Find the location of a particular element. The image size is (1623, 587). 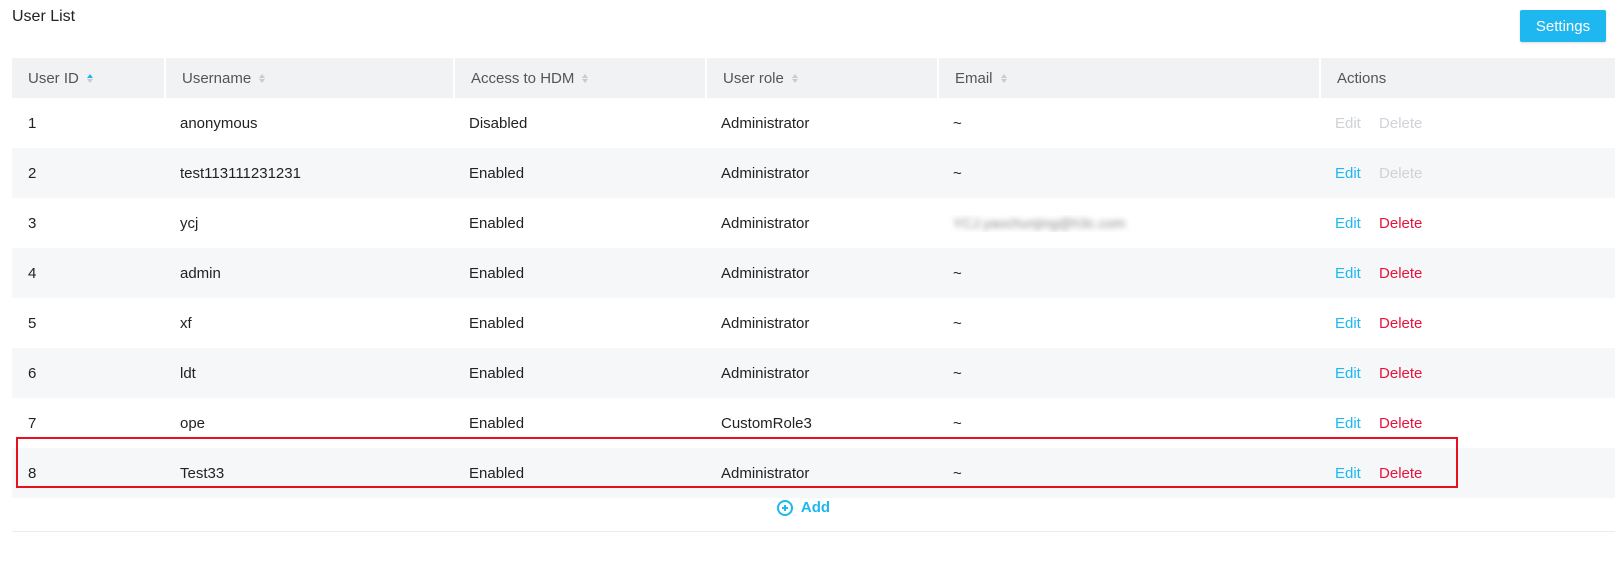

blurred-email: YCJ.yaochunjing@h3c.com is located at coordinates (1039, 222).